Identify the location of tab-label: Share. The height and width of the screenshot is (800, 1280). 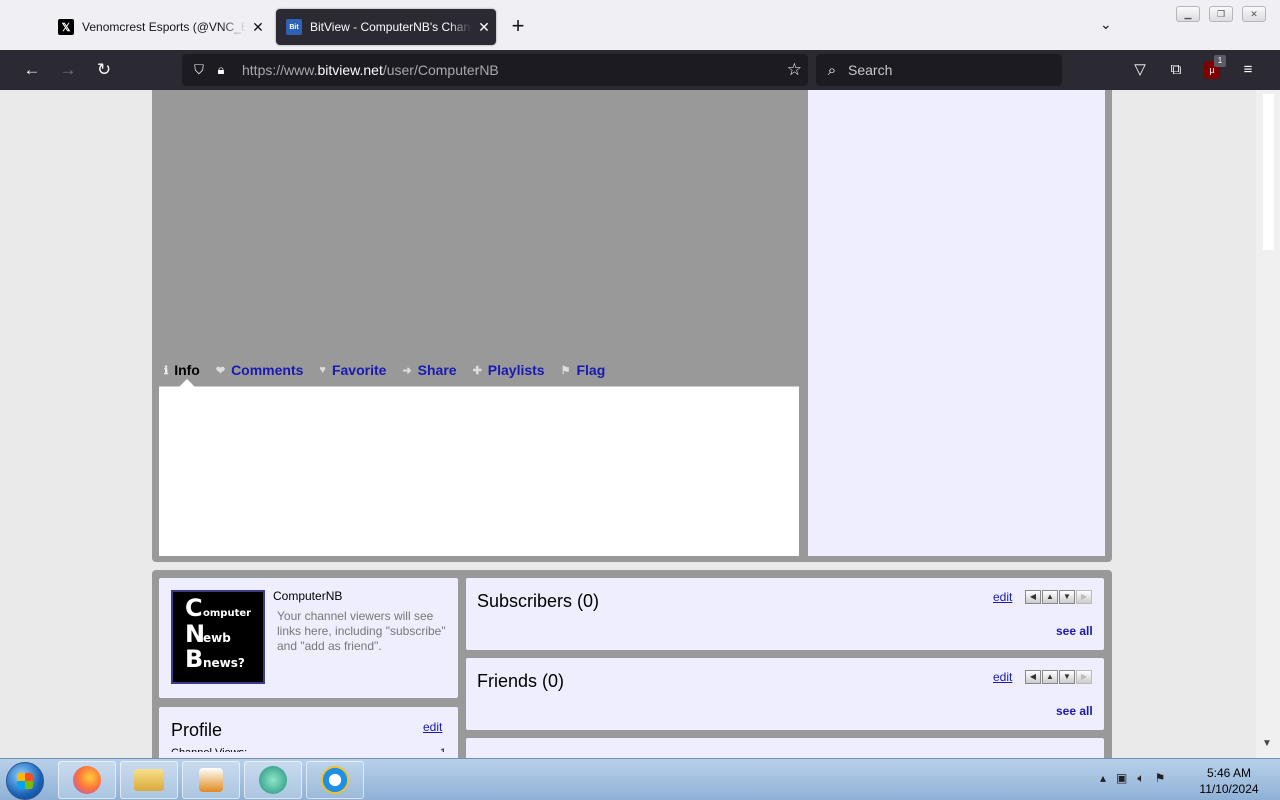
(437, 370).